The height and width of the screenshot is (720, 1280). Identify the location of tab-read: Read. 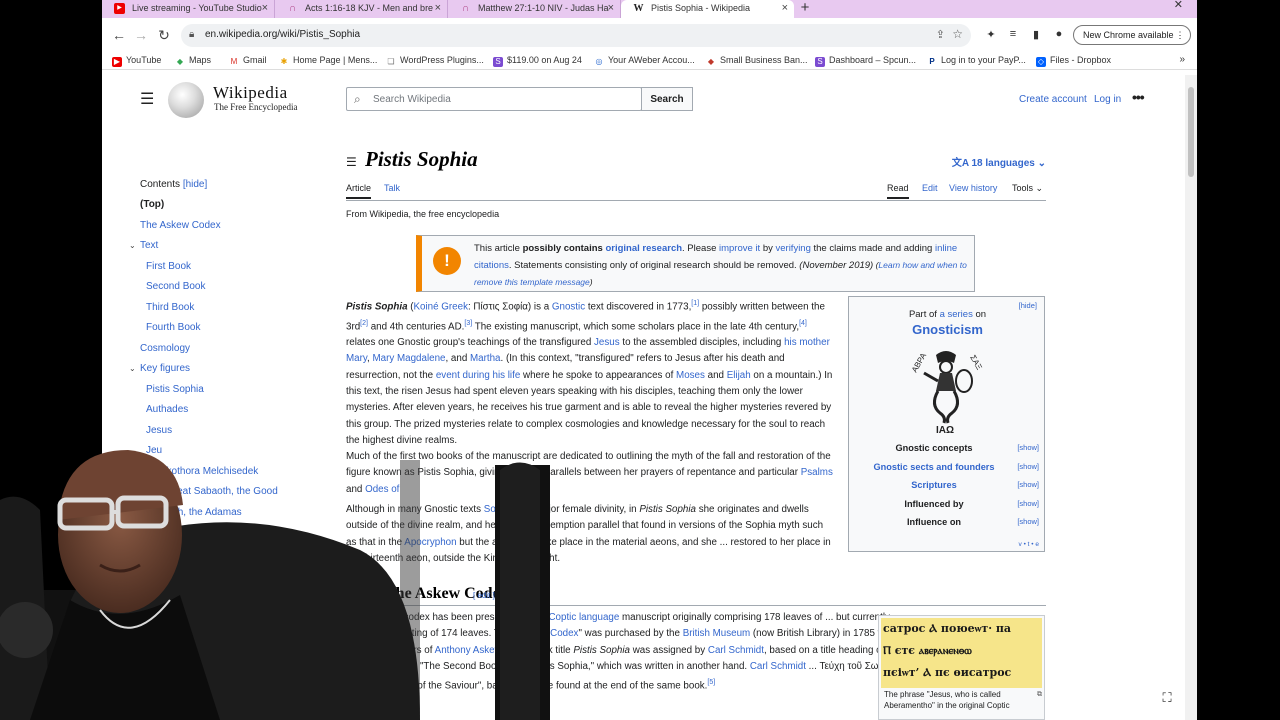
(898, 191).